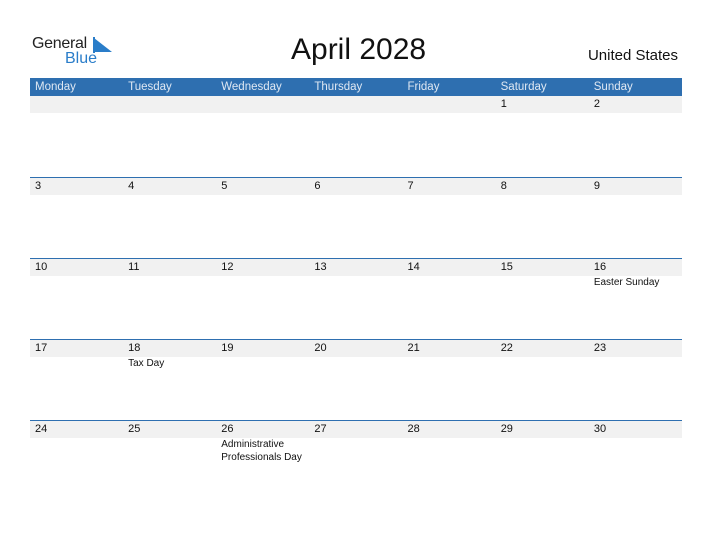 The image size is (712, 550). What do you see at coordinates (320, 267) in the screenshot?
I see `day-number: 13` at bounding box center [320, 267].